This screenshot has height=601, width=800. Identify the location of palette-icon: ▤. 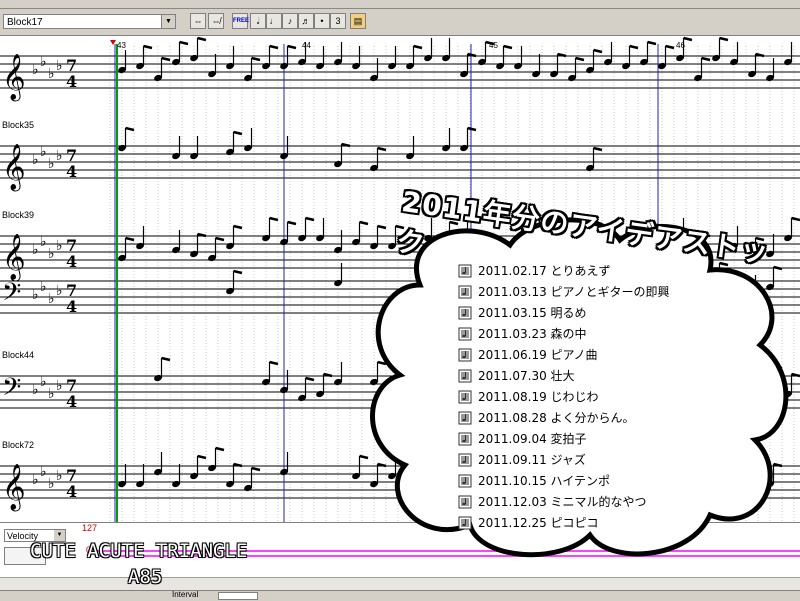
(358, 21).